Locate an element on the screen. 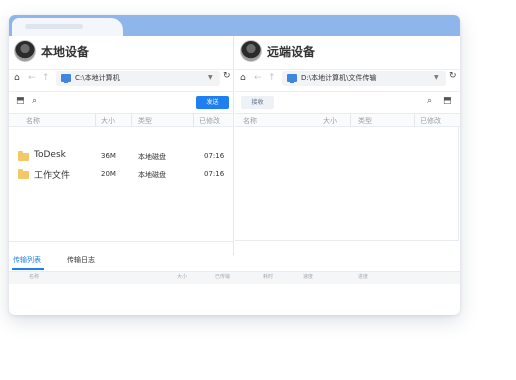  list-divider is located at coordinates (121, 241).